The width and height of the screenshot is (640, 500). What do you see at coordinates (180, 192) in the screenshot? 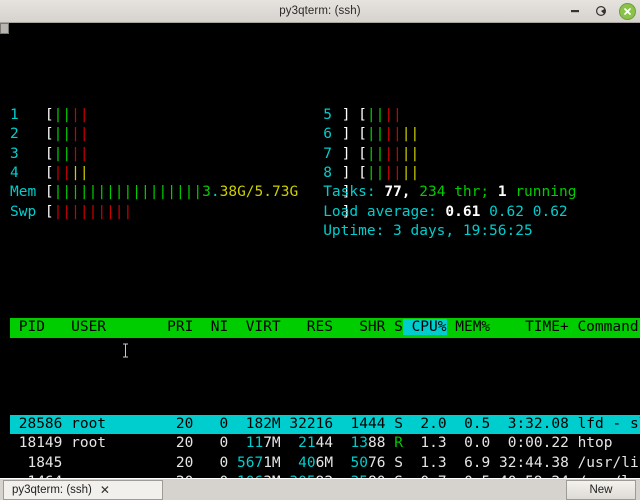
I see `meter-row: Mem [|||||||||||||||||3.38G/5.73G ]` at bounding box center [180, 192].